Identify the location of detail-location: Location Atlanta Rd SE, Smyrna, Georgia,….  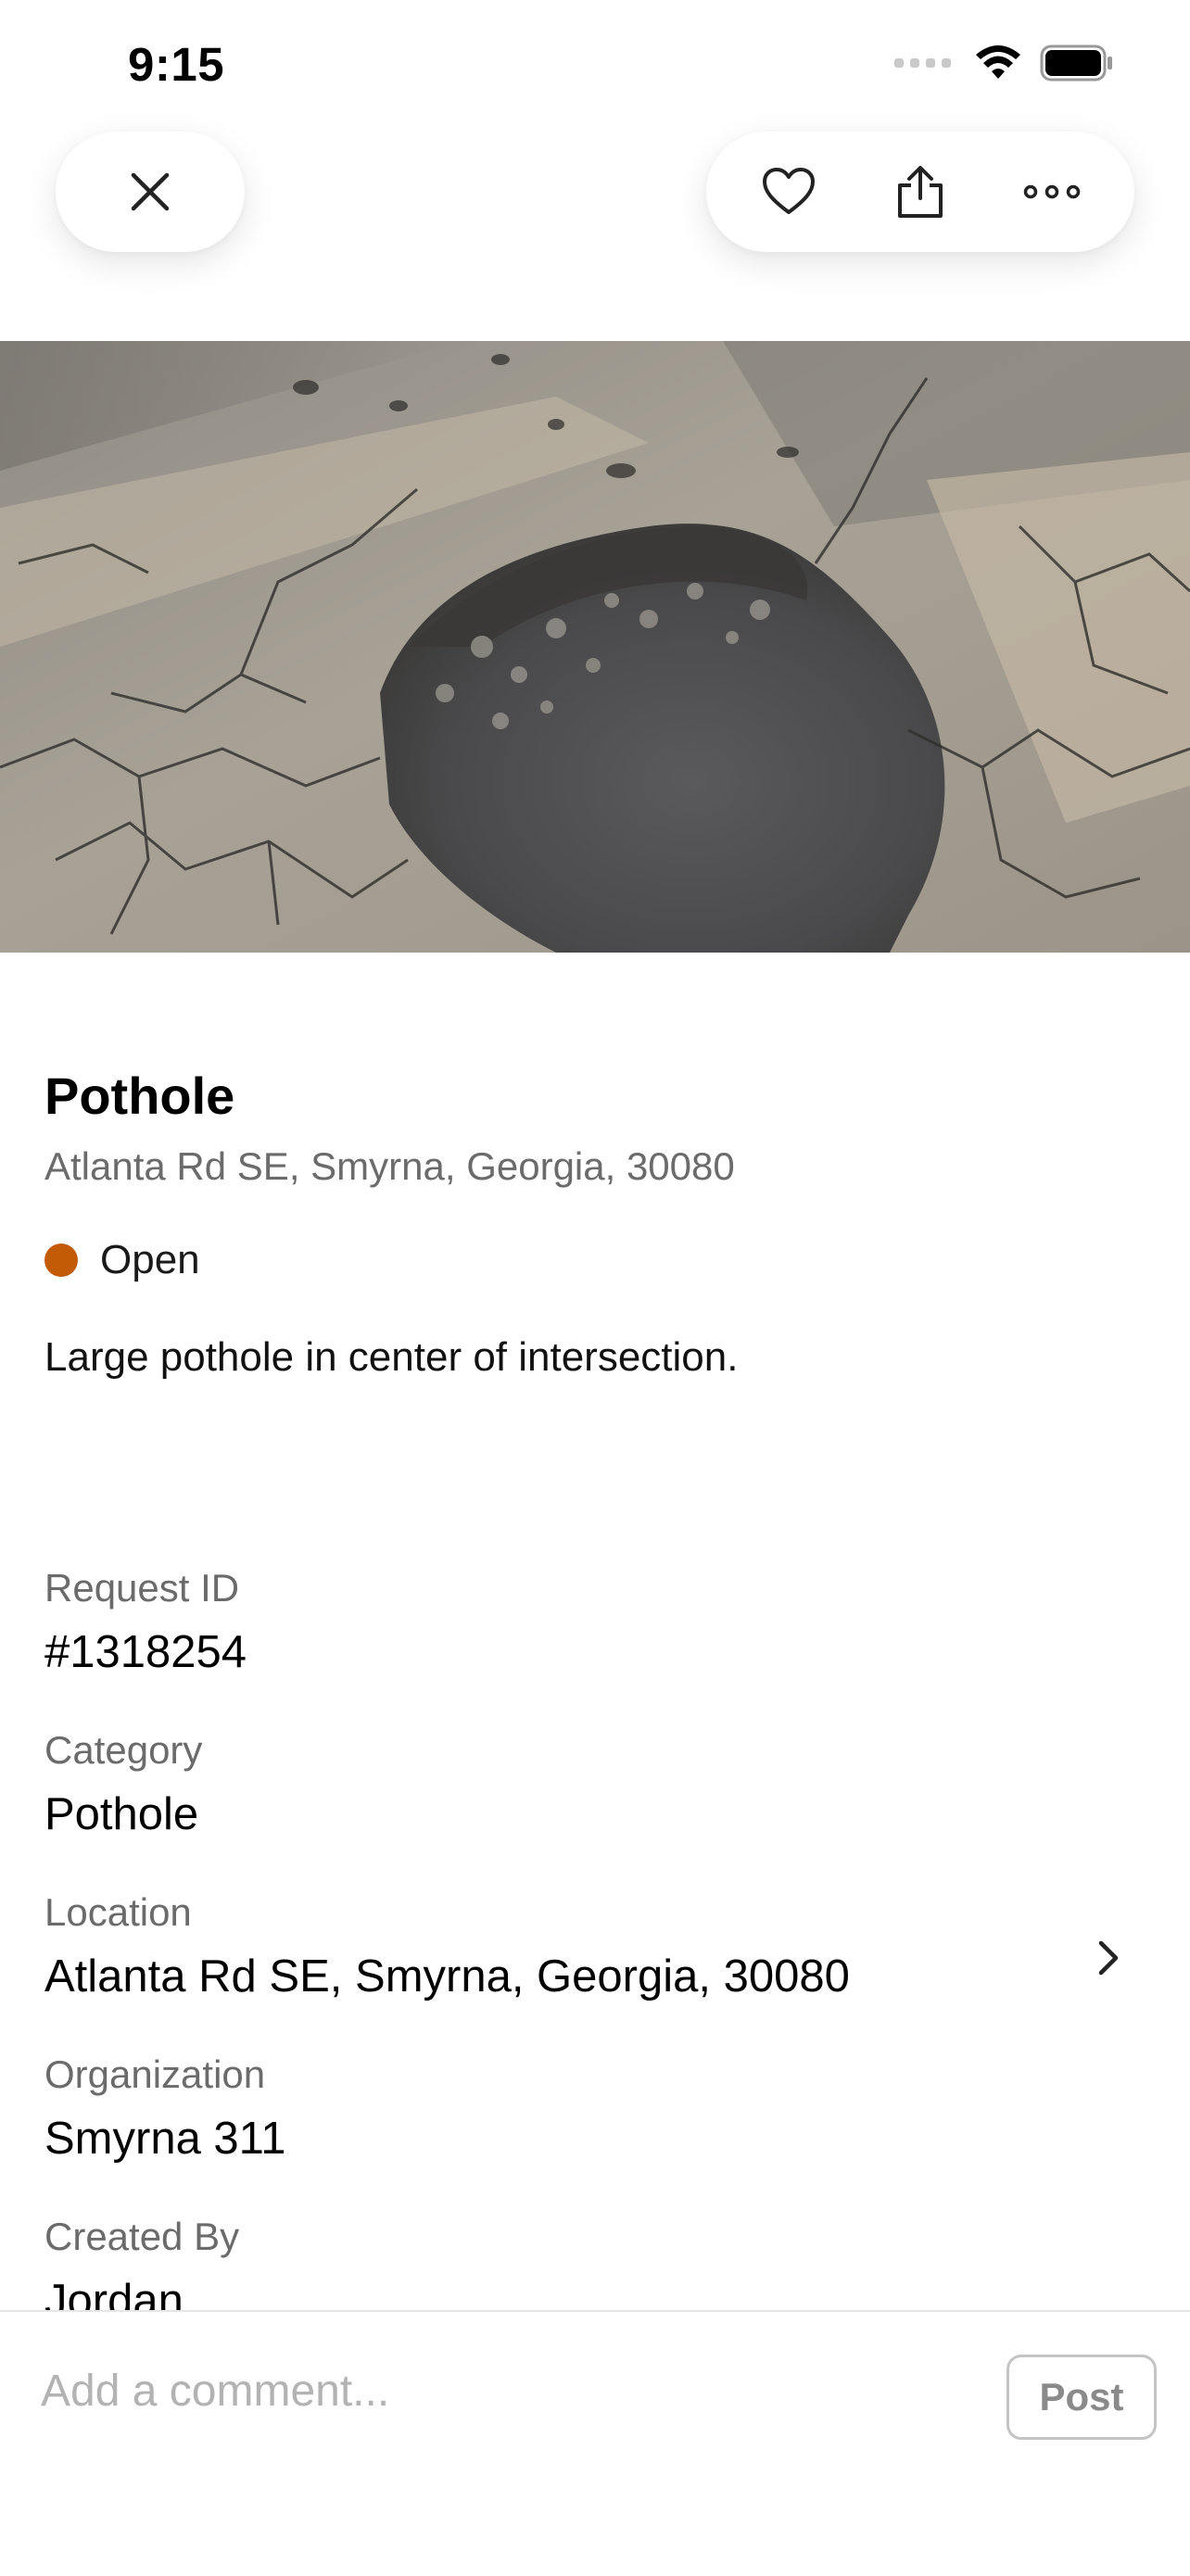
(595, 1946).